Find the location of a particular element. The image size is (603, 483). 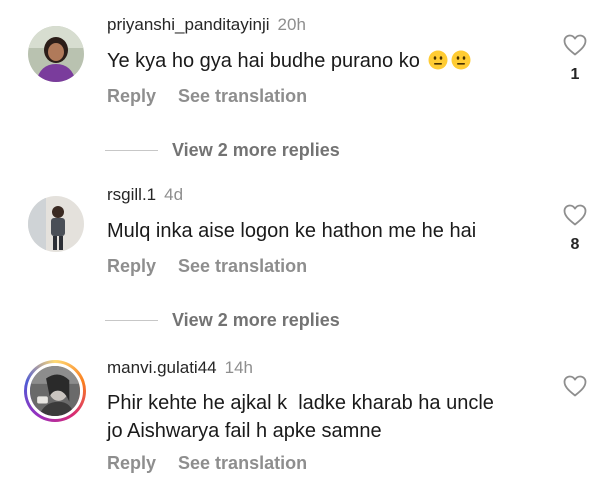

comment-meta: manvi.gulati44 14h is located at coordinates (180, 368).